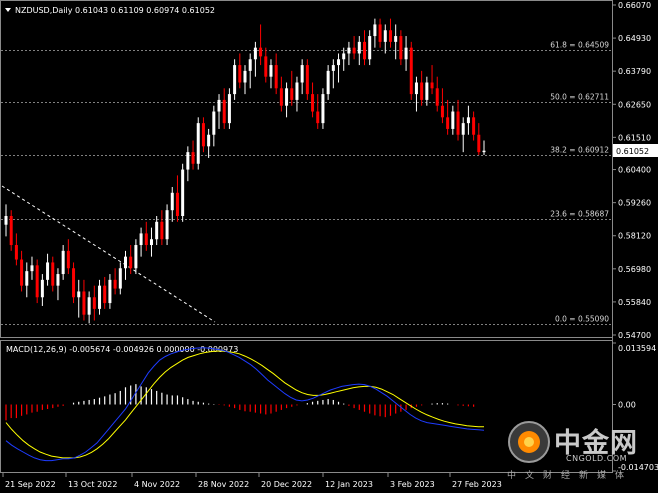  Describe the element at coordinates (349, 484) in the screenshot. I see `time-tick-label: 12 Jan 2023` at that location.